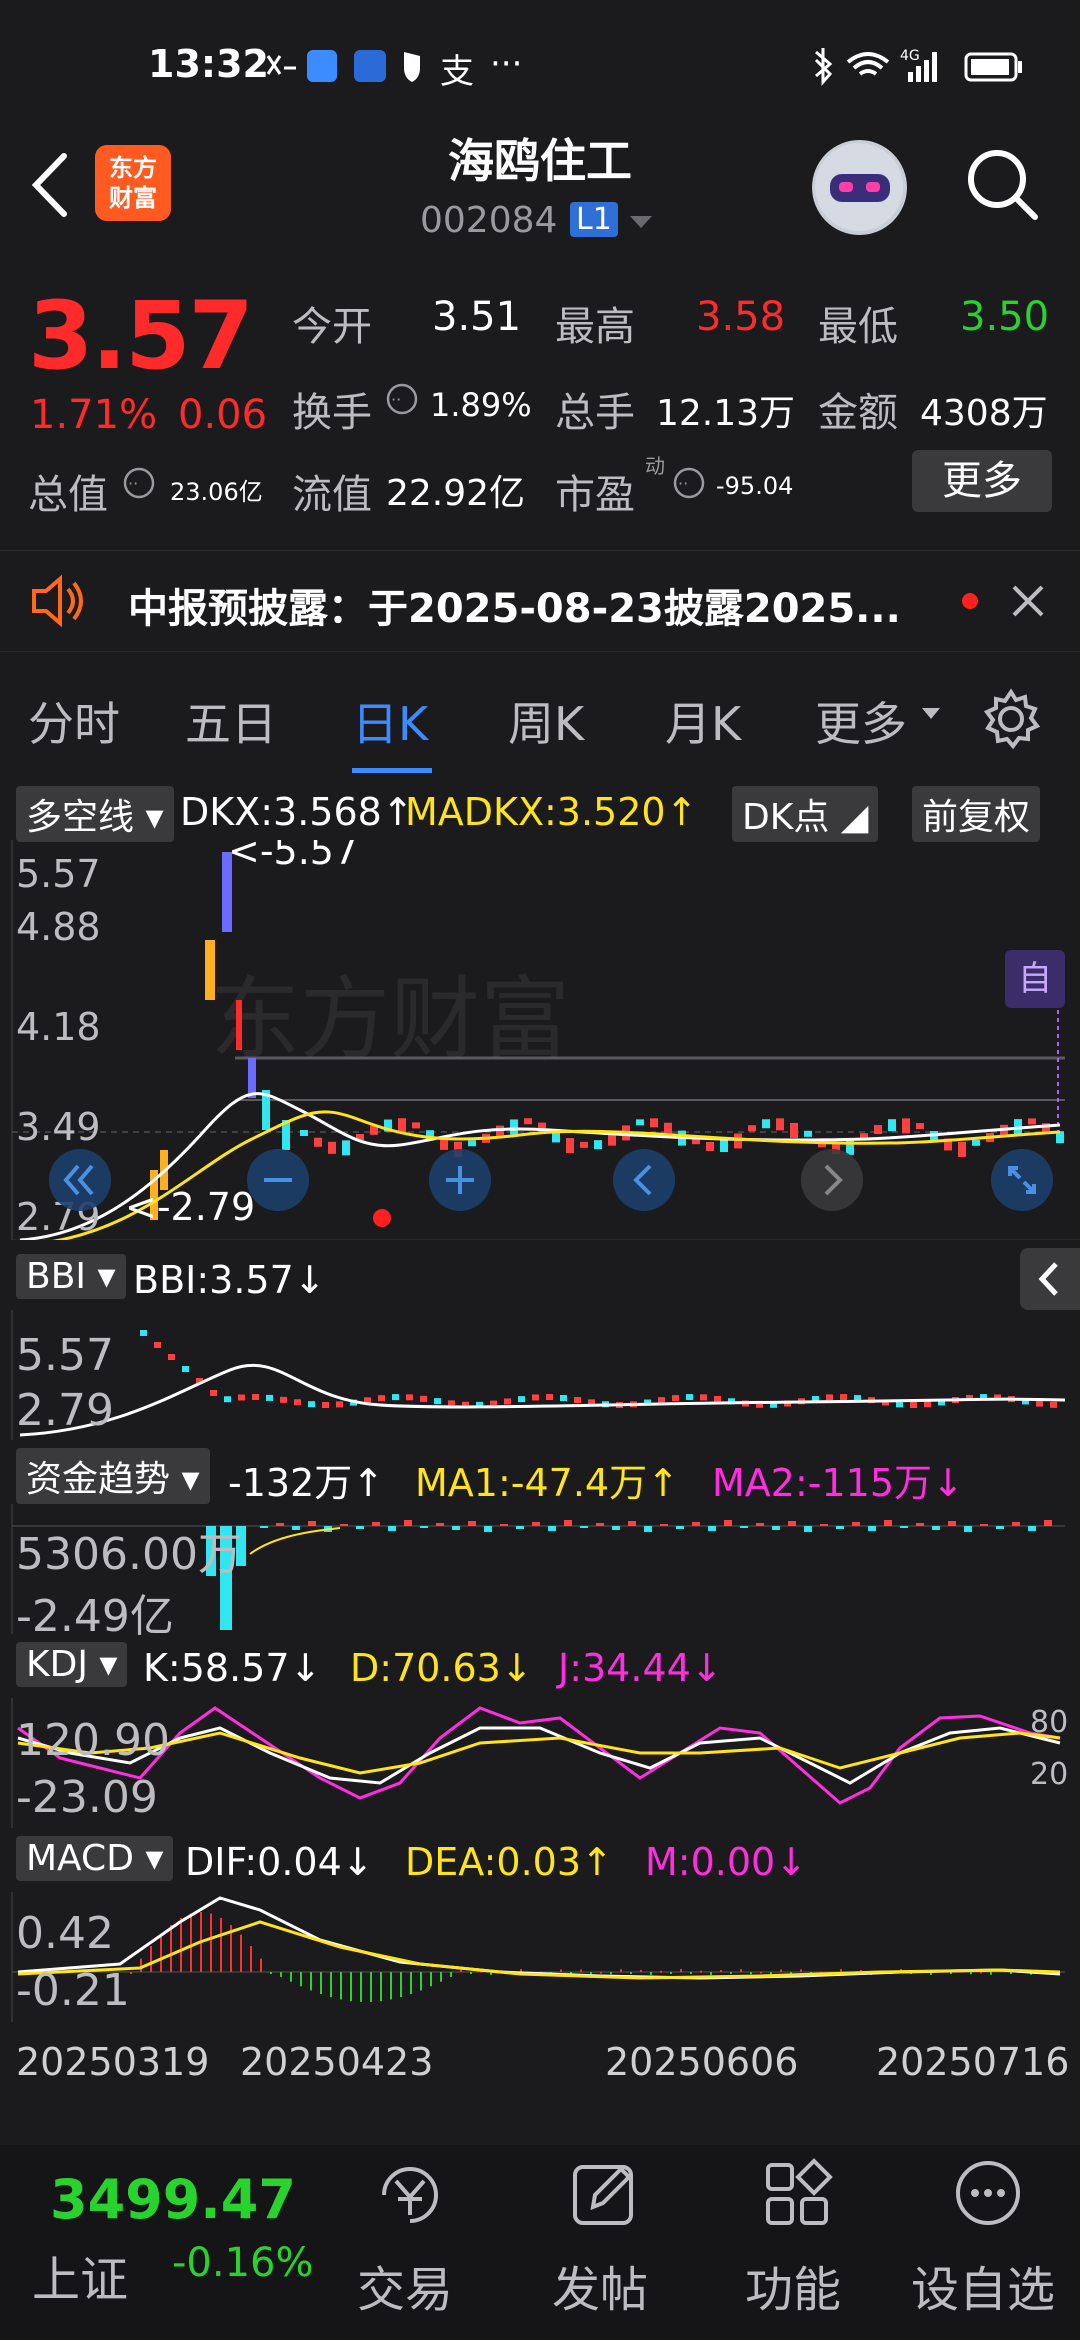 This screenshot has width=1080, height=2340. I want to click on min-price-marker: <-2.79, so click(190, 1207).